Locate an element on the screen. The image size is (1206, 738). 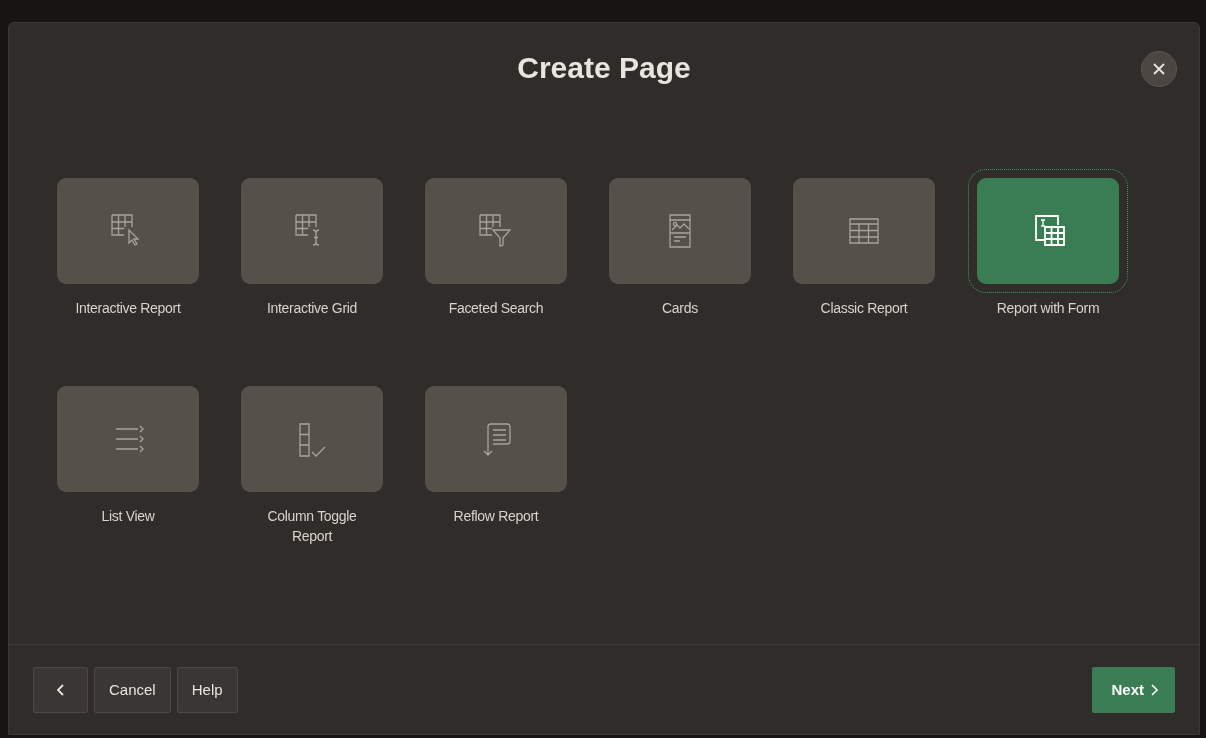
close-icon is located at coordinates (1159, 69).